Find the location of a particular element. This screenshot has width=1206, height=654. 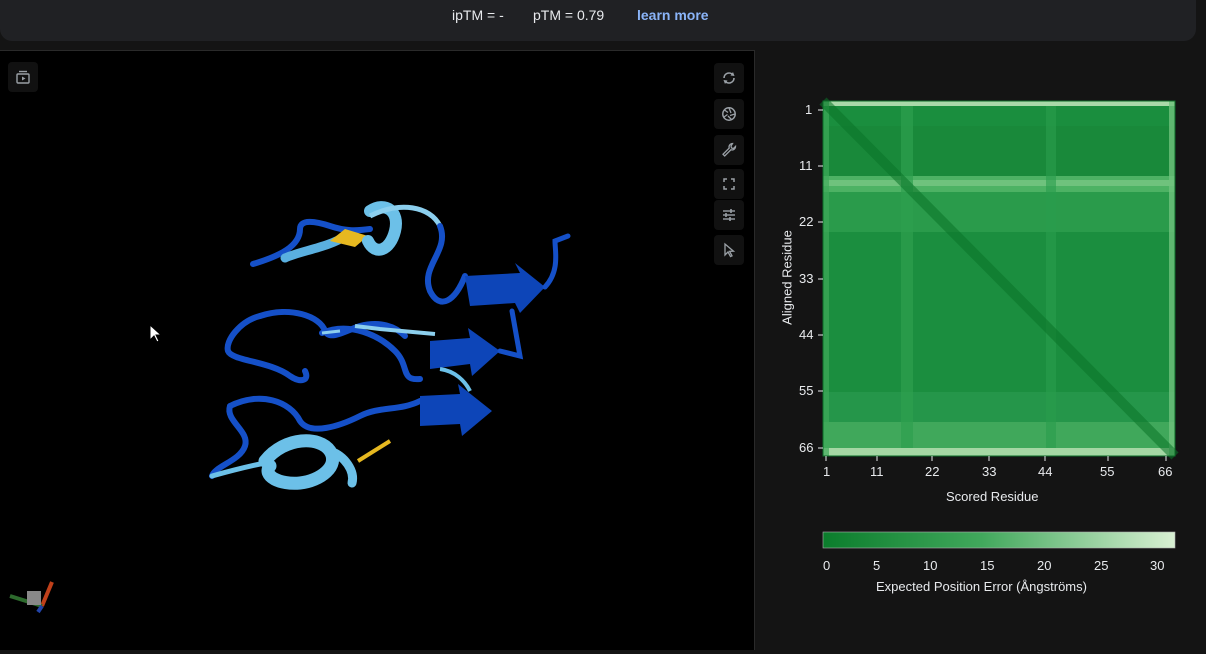

y-tick-label: 33 is located at coordinates (806, 278).